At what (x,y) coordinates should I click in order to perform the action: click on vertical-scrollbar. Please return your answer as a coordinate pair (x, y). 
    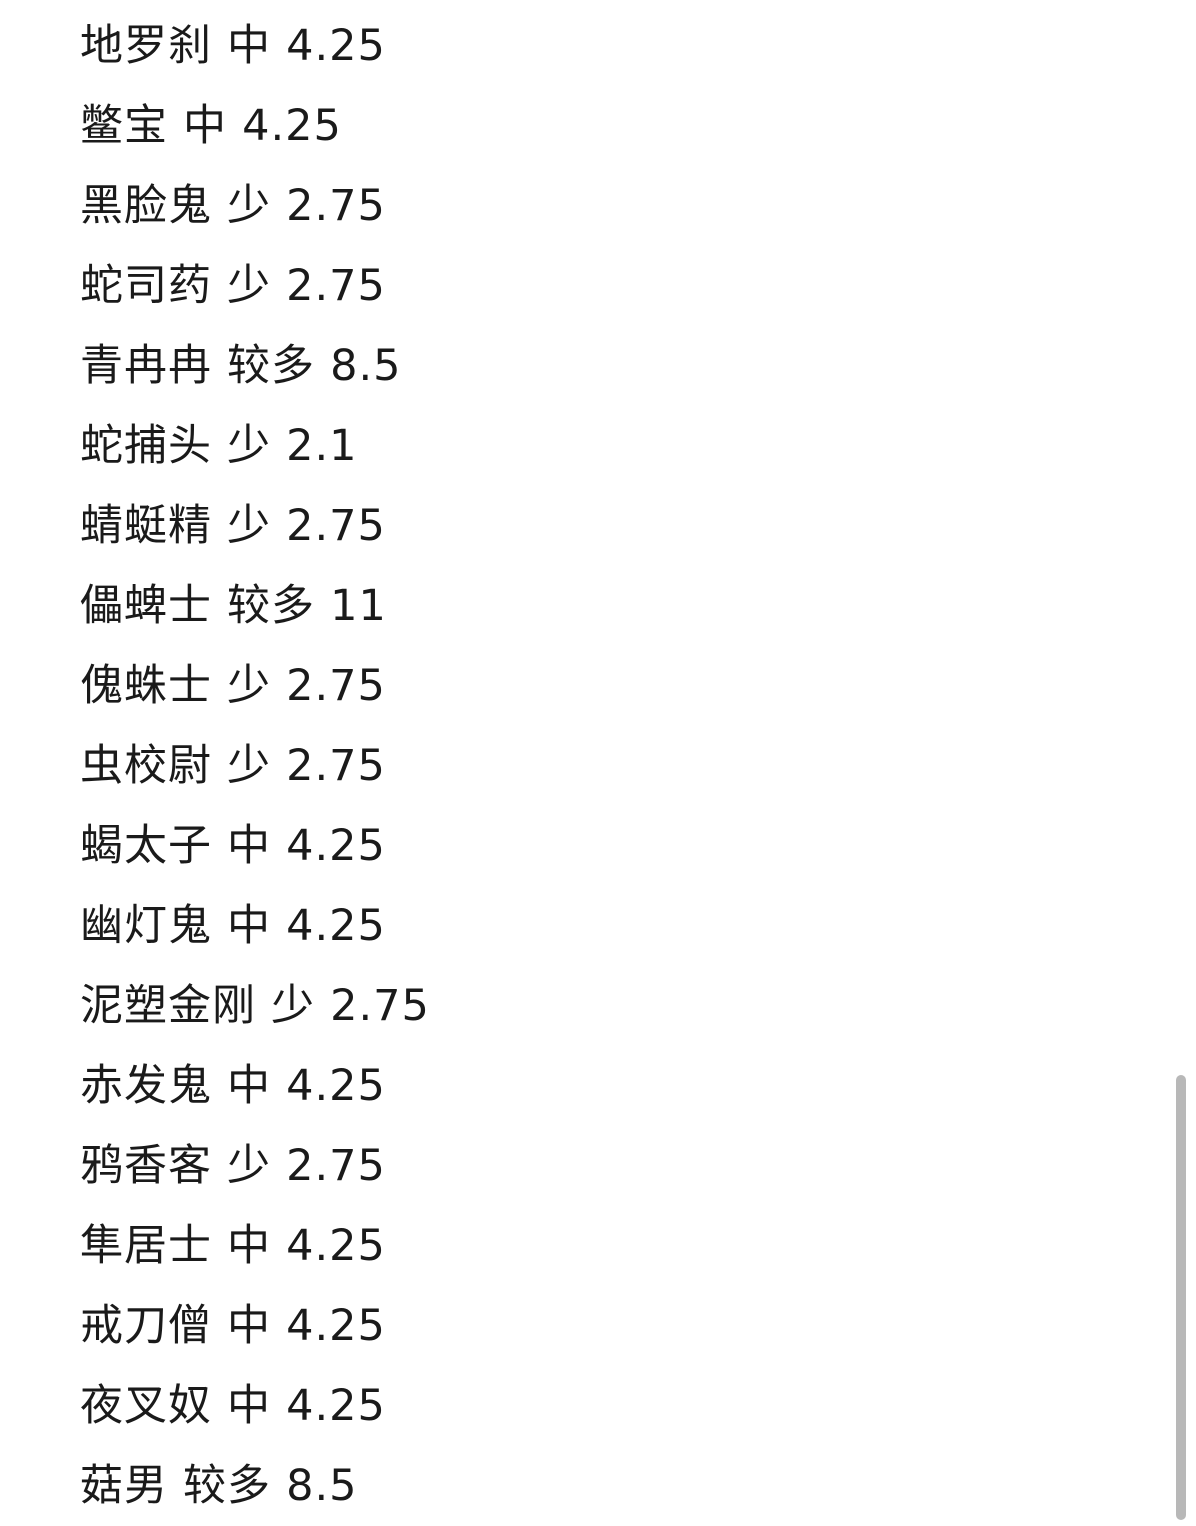
    Looking at the image, I should click on (1181, 1297).